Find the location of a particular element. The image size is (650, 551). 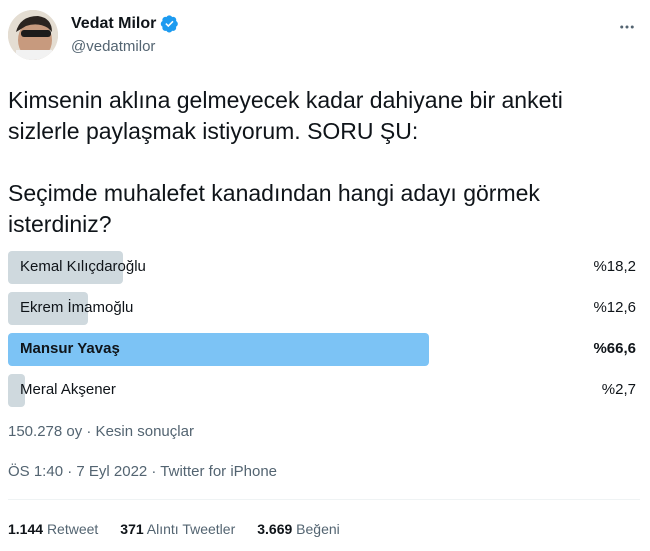

poll-option-percent: %2,7 is located at coordinates (618, 389).